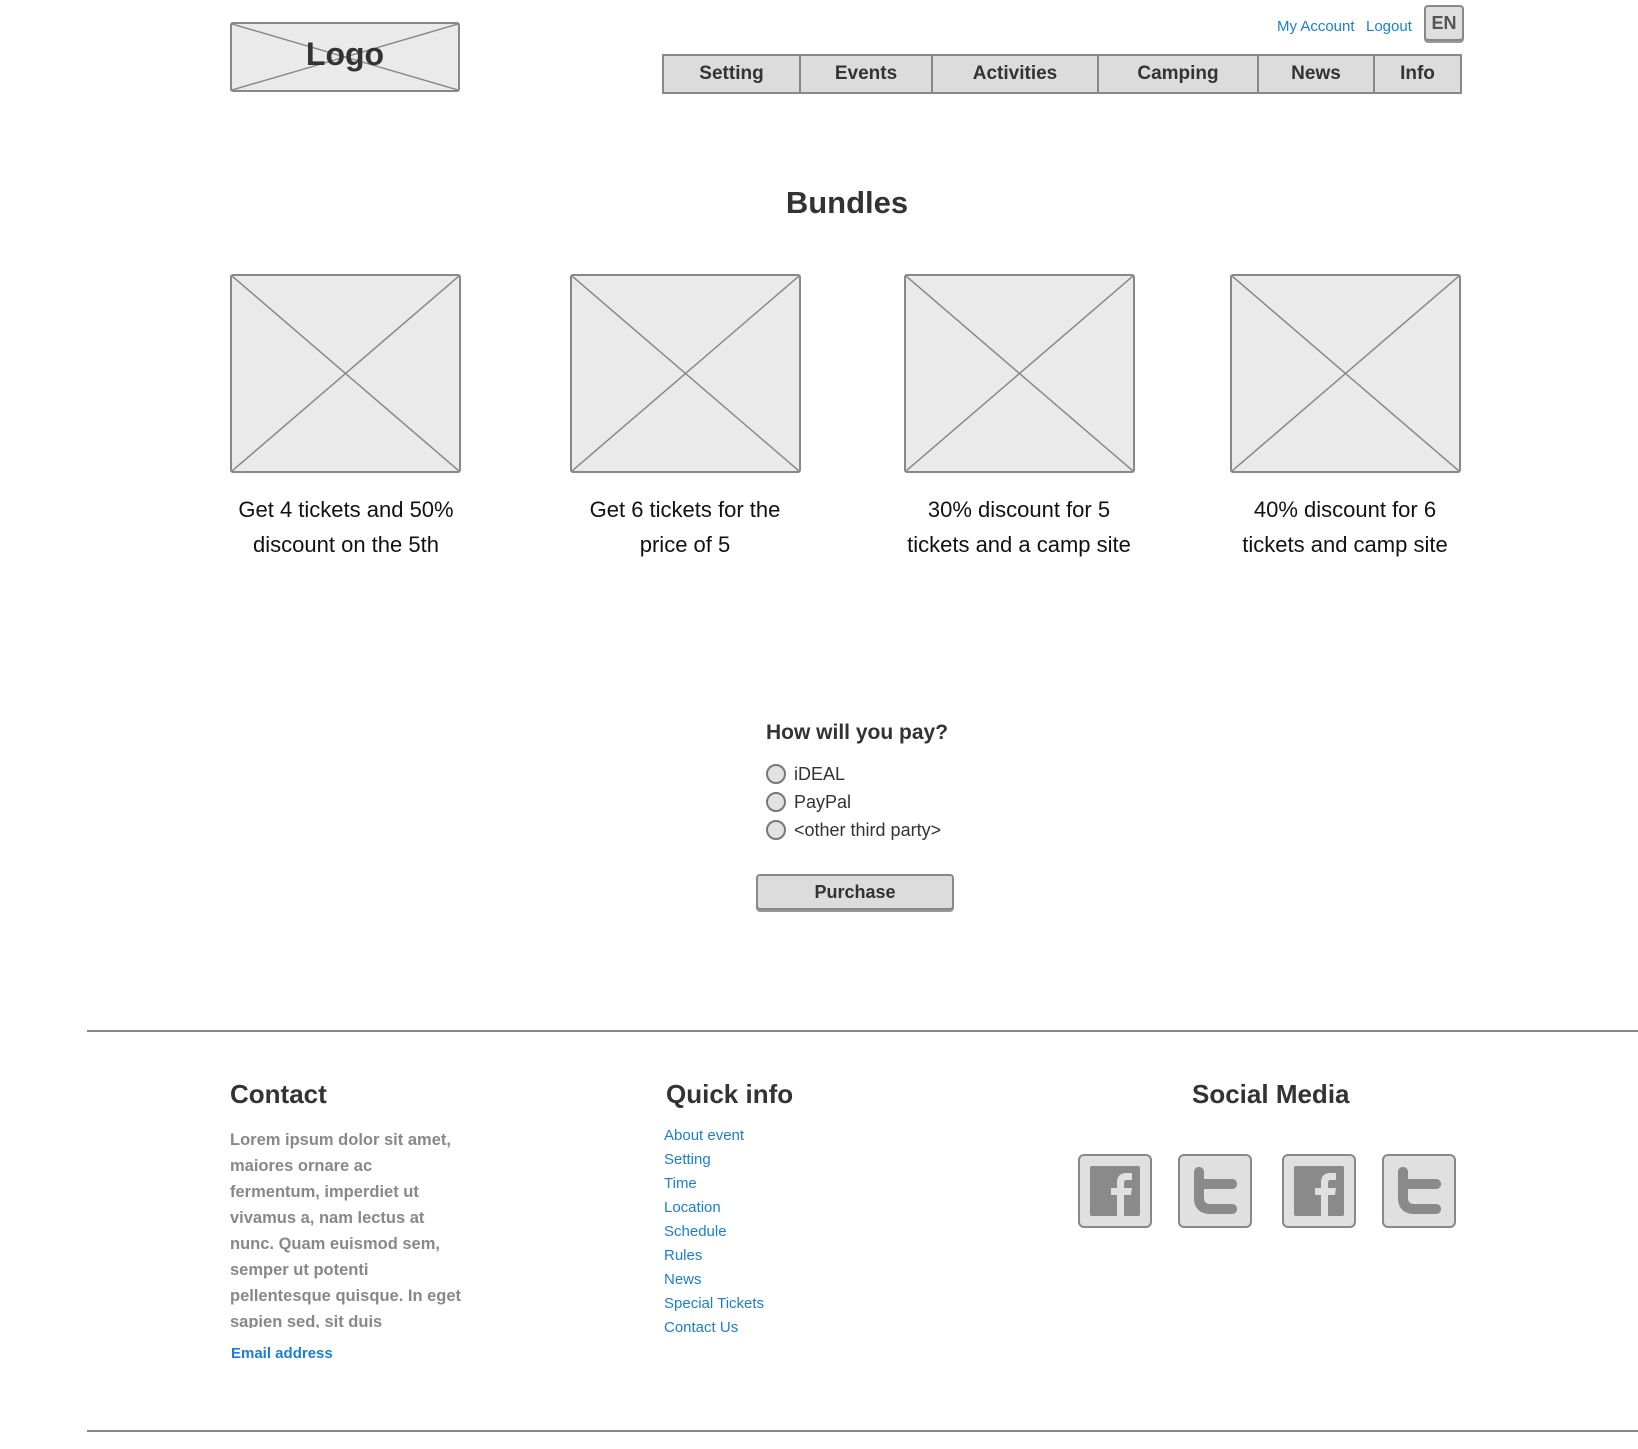 This screenshot has height=1449, width=1638. I want to click on quick-link-about-event: About event, so click(714, 1136).